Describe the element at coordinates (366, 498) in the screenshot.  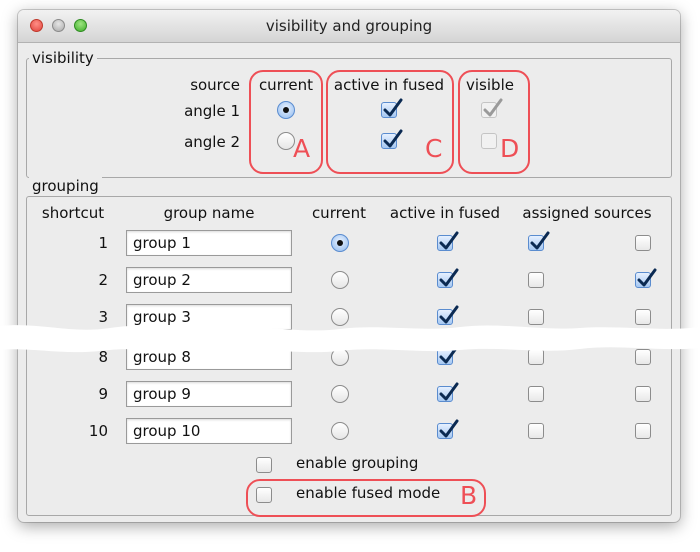
I see `annotation-b-box` at that location.